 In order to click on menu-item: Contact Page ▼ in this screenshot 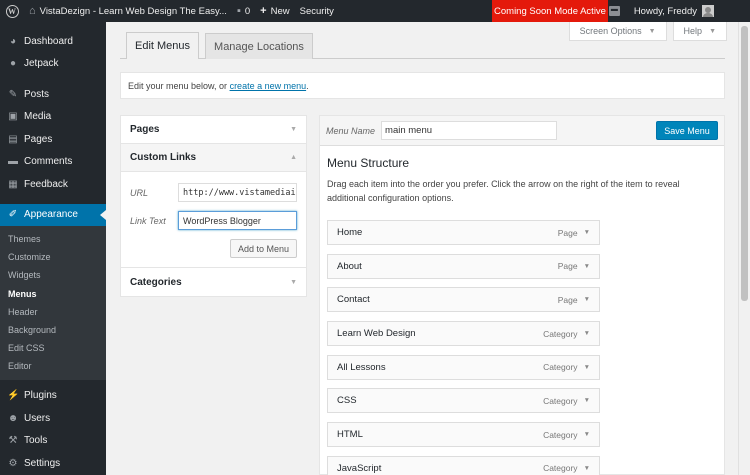, I will do `click(463, 300)`.